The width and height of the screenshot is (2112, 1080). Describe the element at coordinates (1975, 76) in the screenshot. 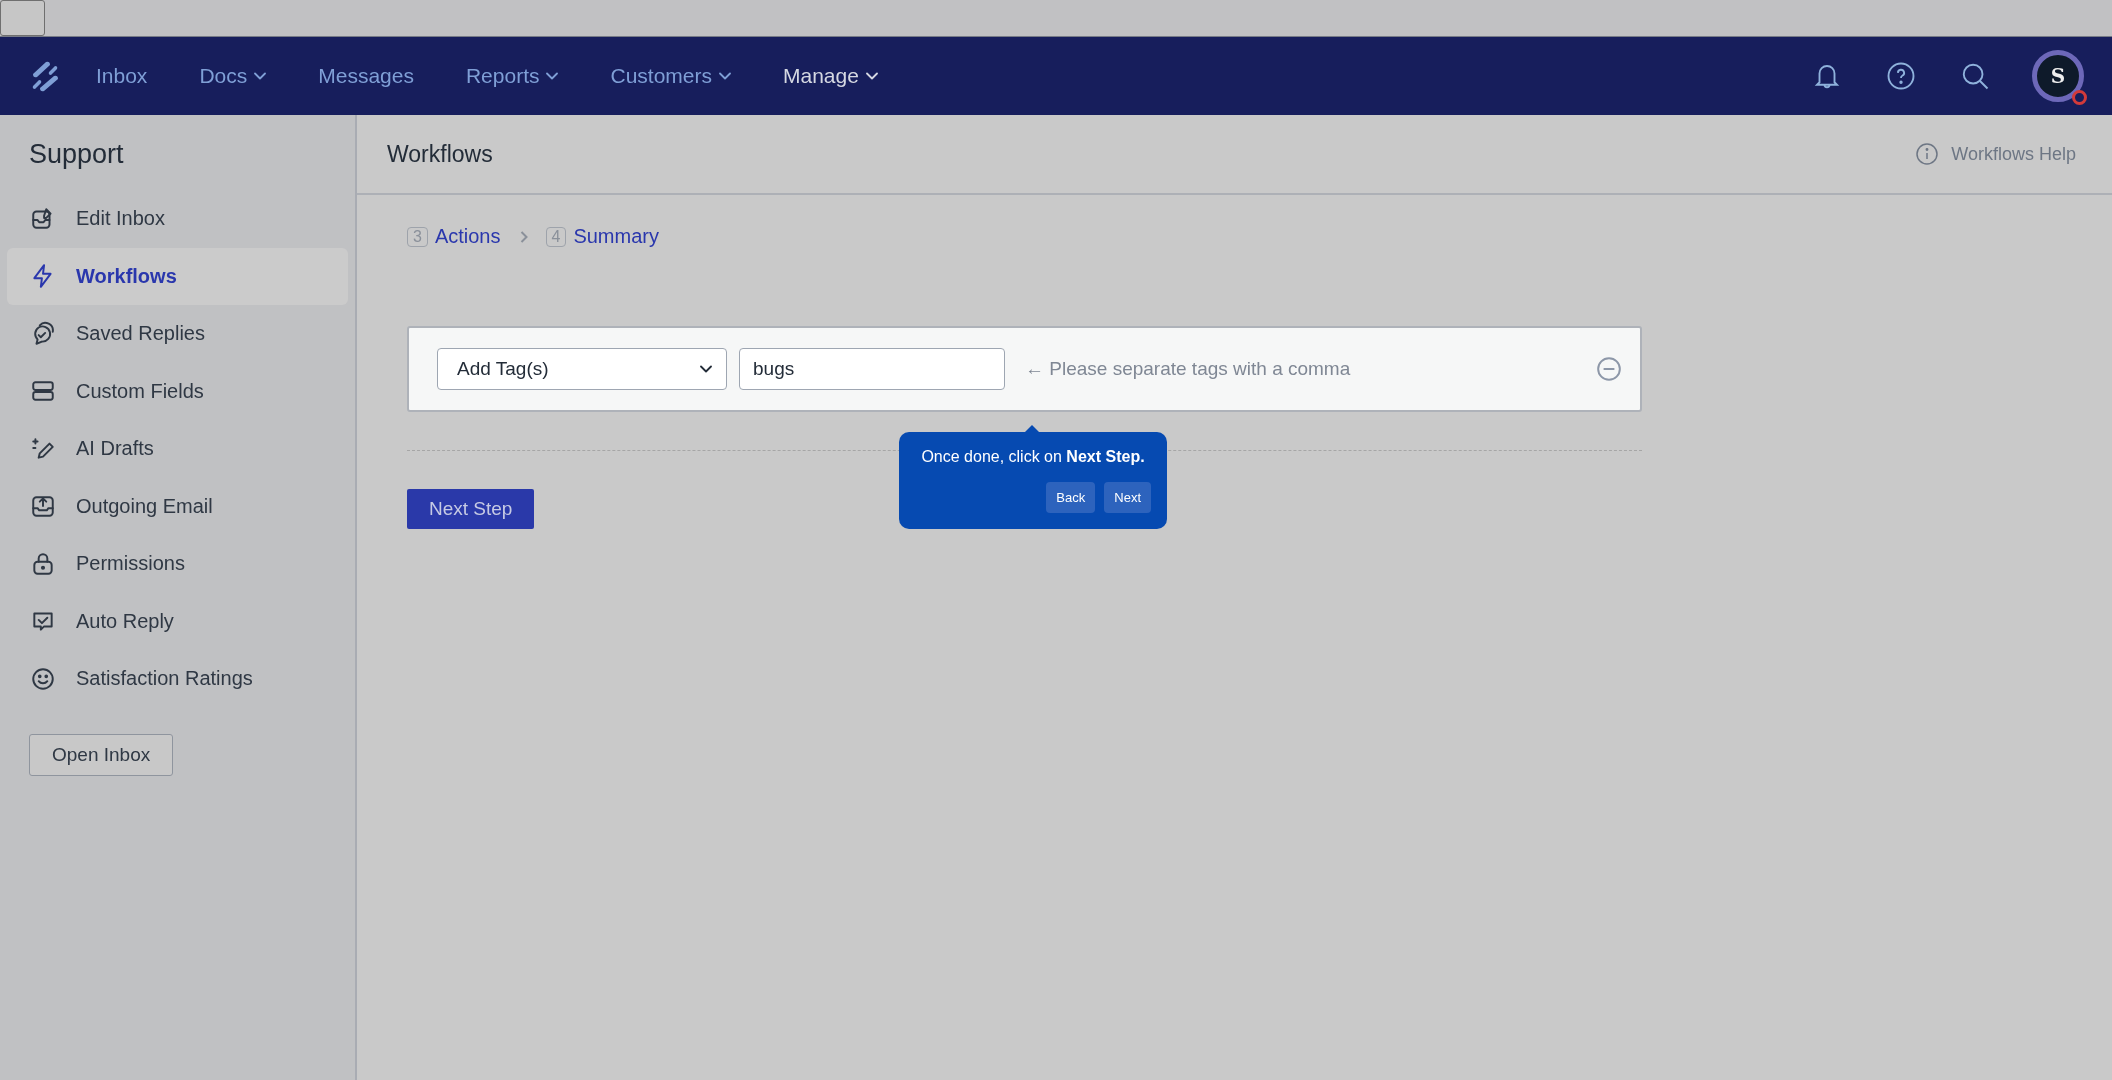

I see `search-icon` at that location.